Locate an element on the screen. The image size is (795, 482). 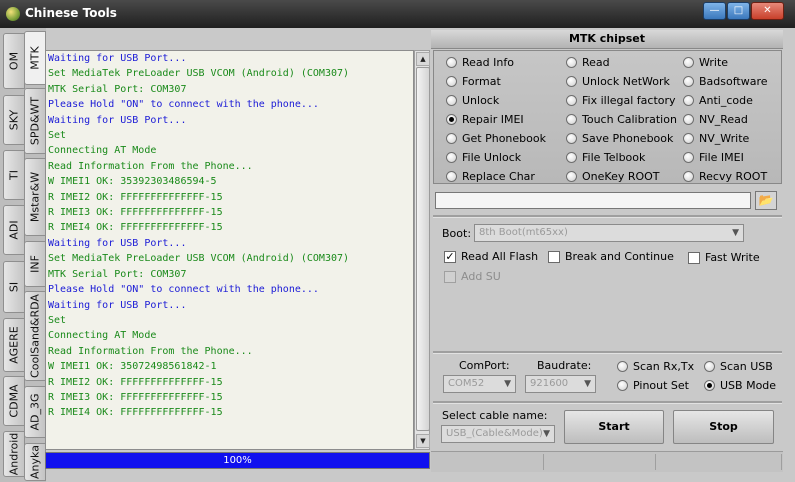
title-bar: Chinese Tools — □ ✕ is located at coordinates (397, 14).